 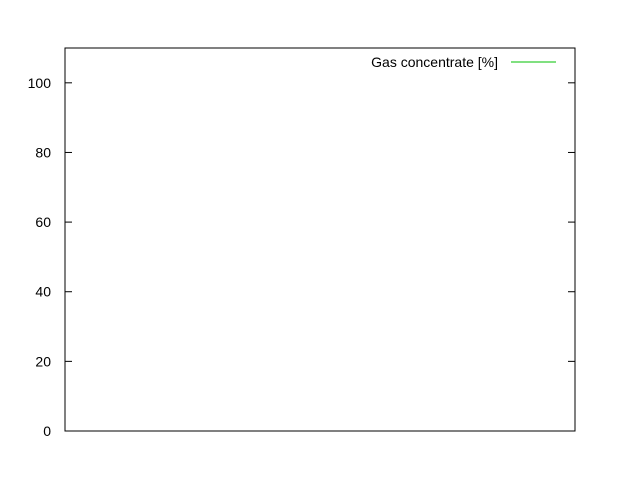 What do you see at coordinates (434, 62) in the screenshot?
I see `legend-label: Gas concentrate [%]` at bounding box center [434, 62].